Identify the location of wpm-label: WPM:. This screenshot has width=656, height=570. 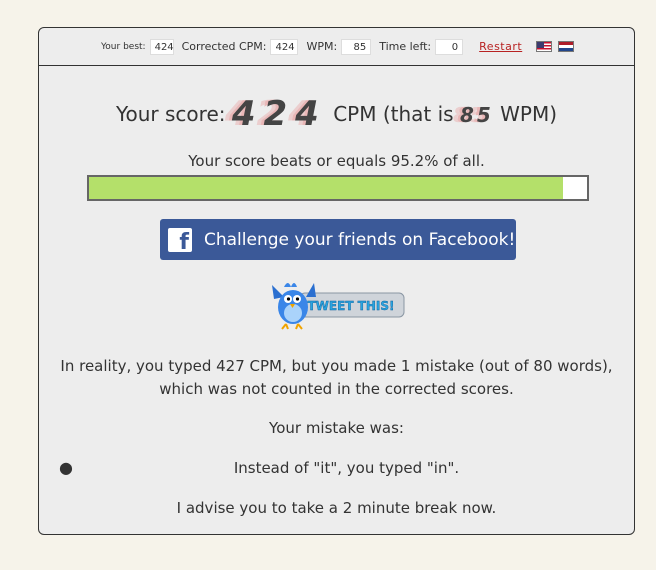
(322, 46).